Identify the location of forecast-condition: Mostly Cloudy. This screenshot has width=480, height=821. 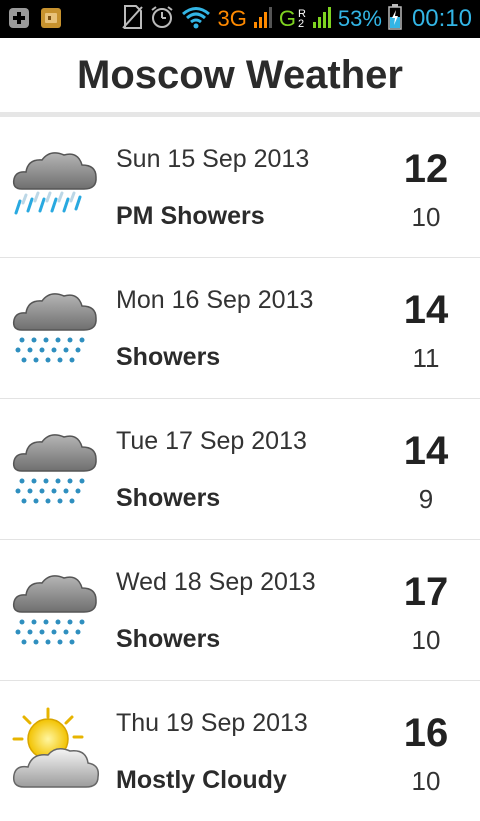
(201, 780).